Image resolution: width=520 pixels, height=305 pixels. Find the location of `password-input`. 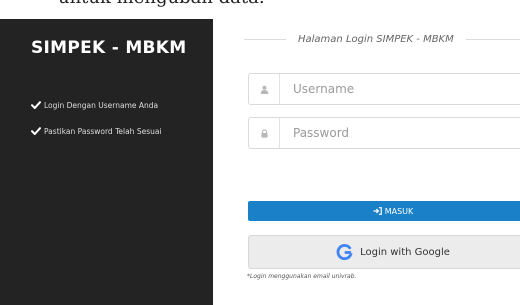

password-input is located at coordinates (400, 133).